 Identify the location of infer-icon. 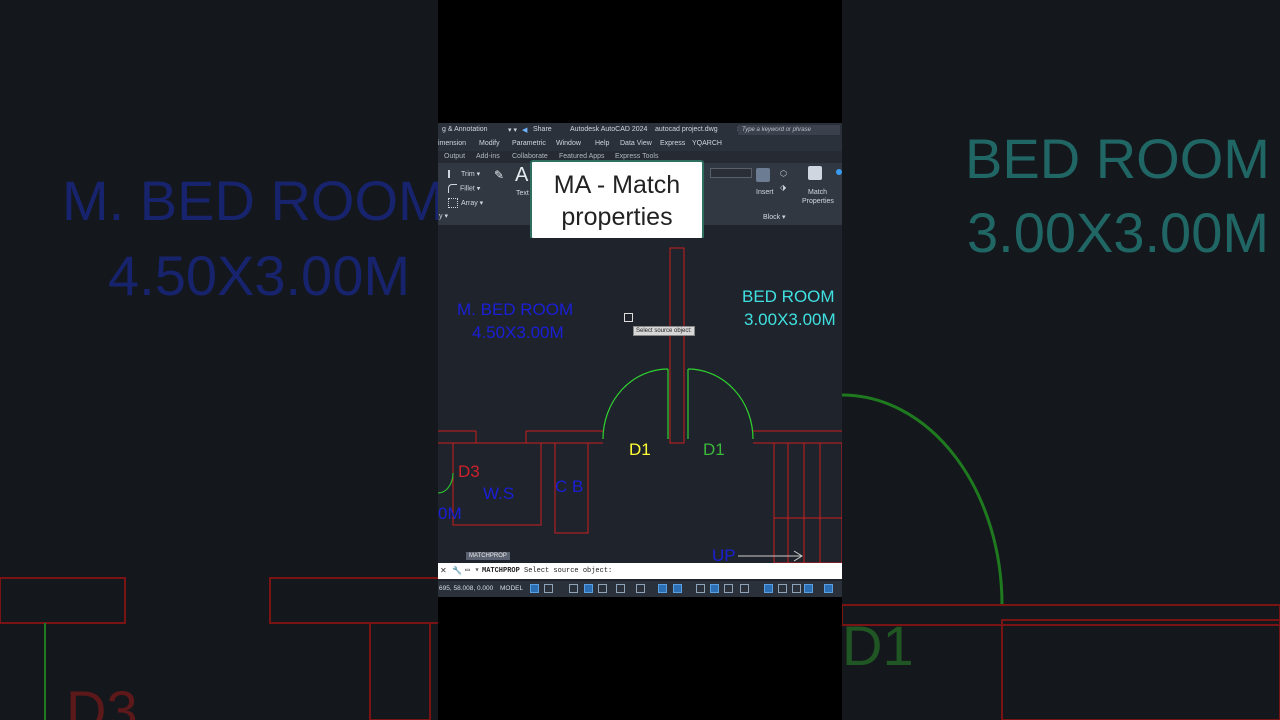
(573, 588).